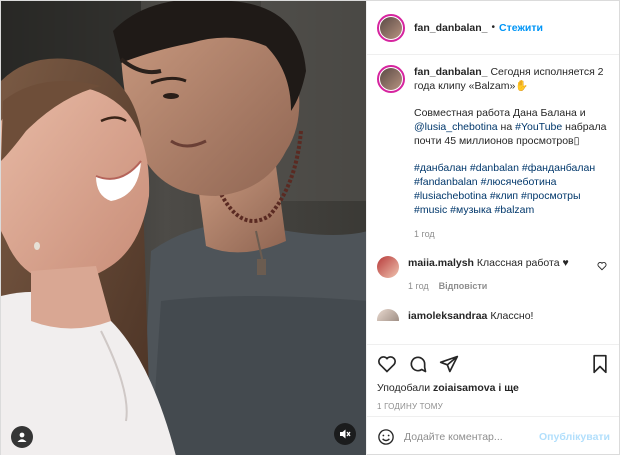 The height and width of the screenshot is (455, 620). What do you see at coordinates (507, 388) in the screenshot?
I see `likes-suffix: і ще` at bounding box center [507, 388].